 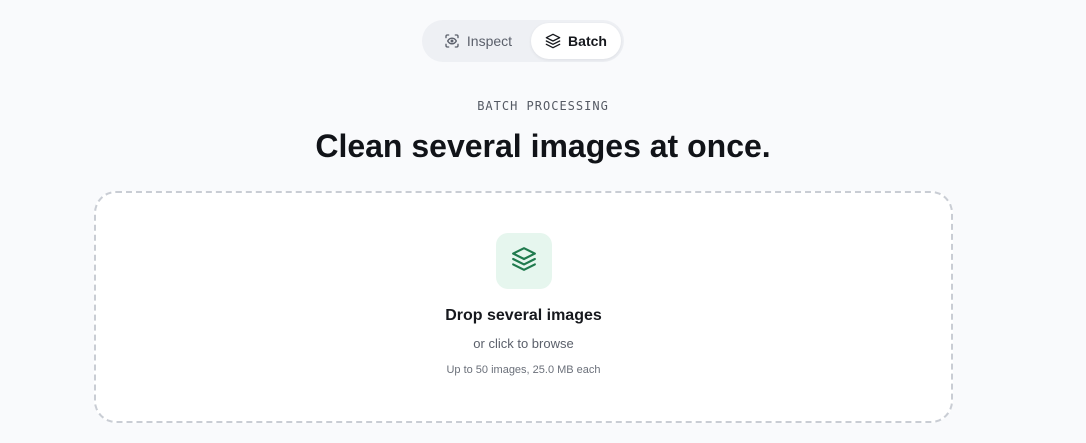 I want to click on batch-tab: Batch, so click(x=576, y=41).